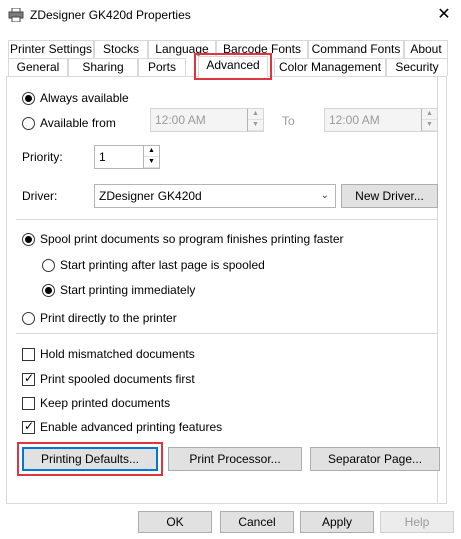  I want to click on keep-printed-label: Keep printed documents, so click(105, 403).